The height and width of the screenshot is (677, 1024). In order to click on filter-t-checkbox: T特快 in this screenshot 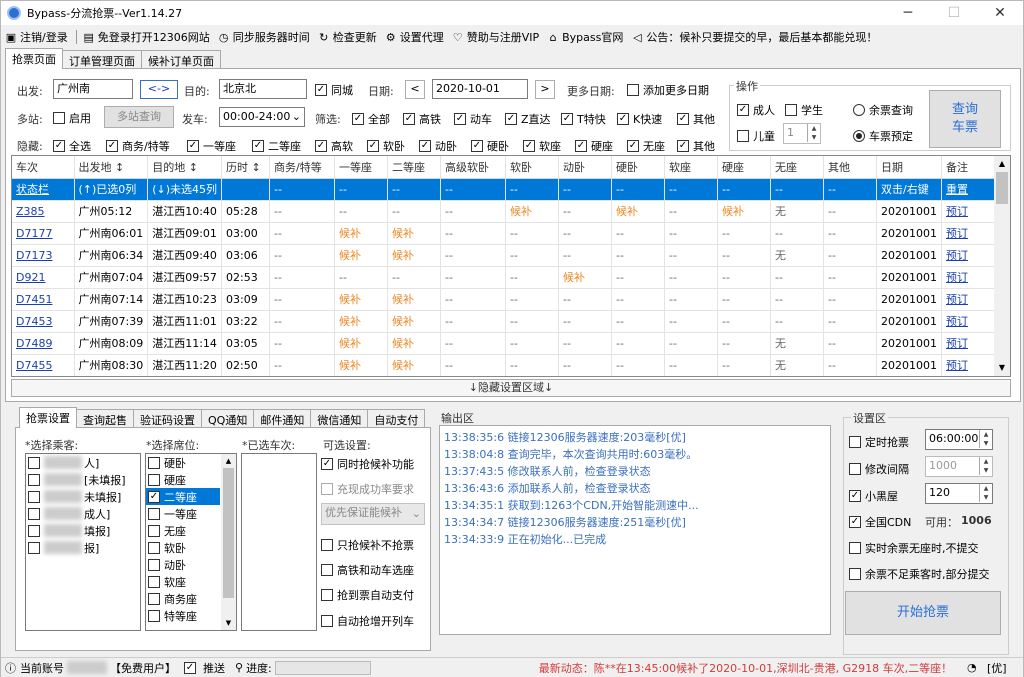, I will do `click(583, 119)`.